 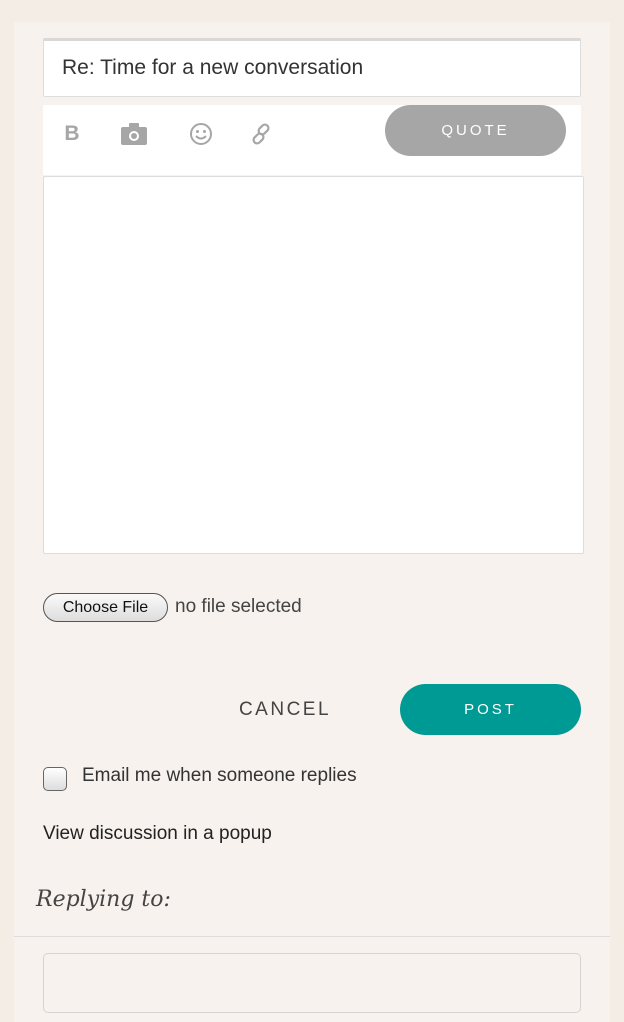 What do you see at coordinates (238, 606) in the screenshot?
I see `file-status: no file selected` at bounding box center [238, 606].